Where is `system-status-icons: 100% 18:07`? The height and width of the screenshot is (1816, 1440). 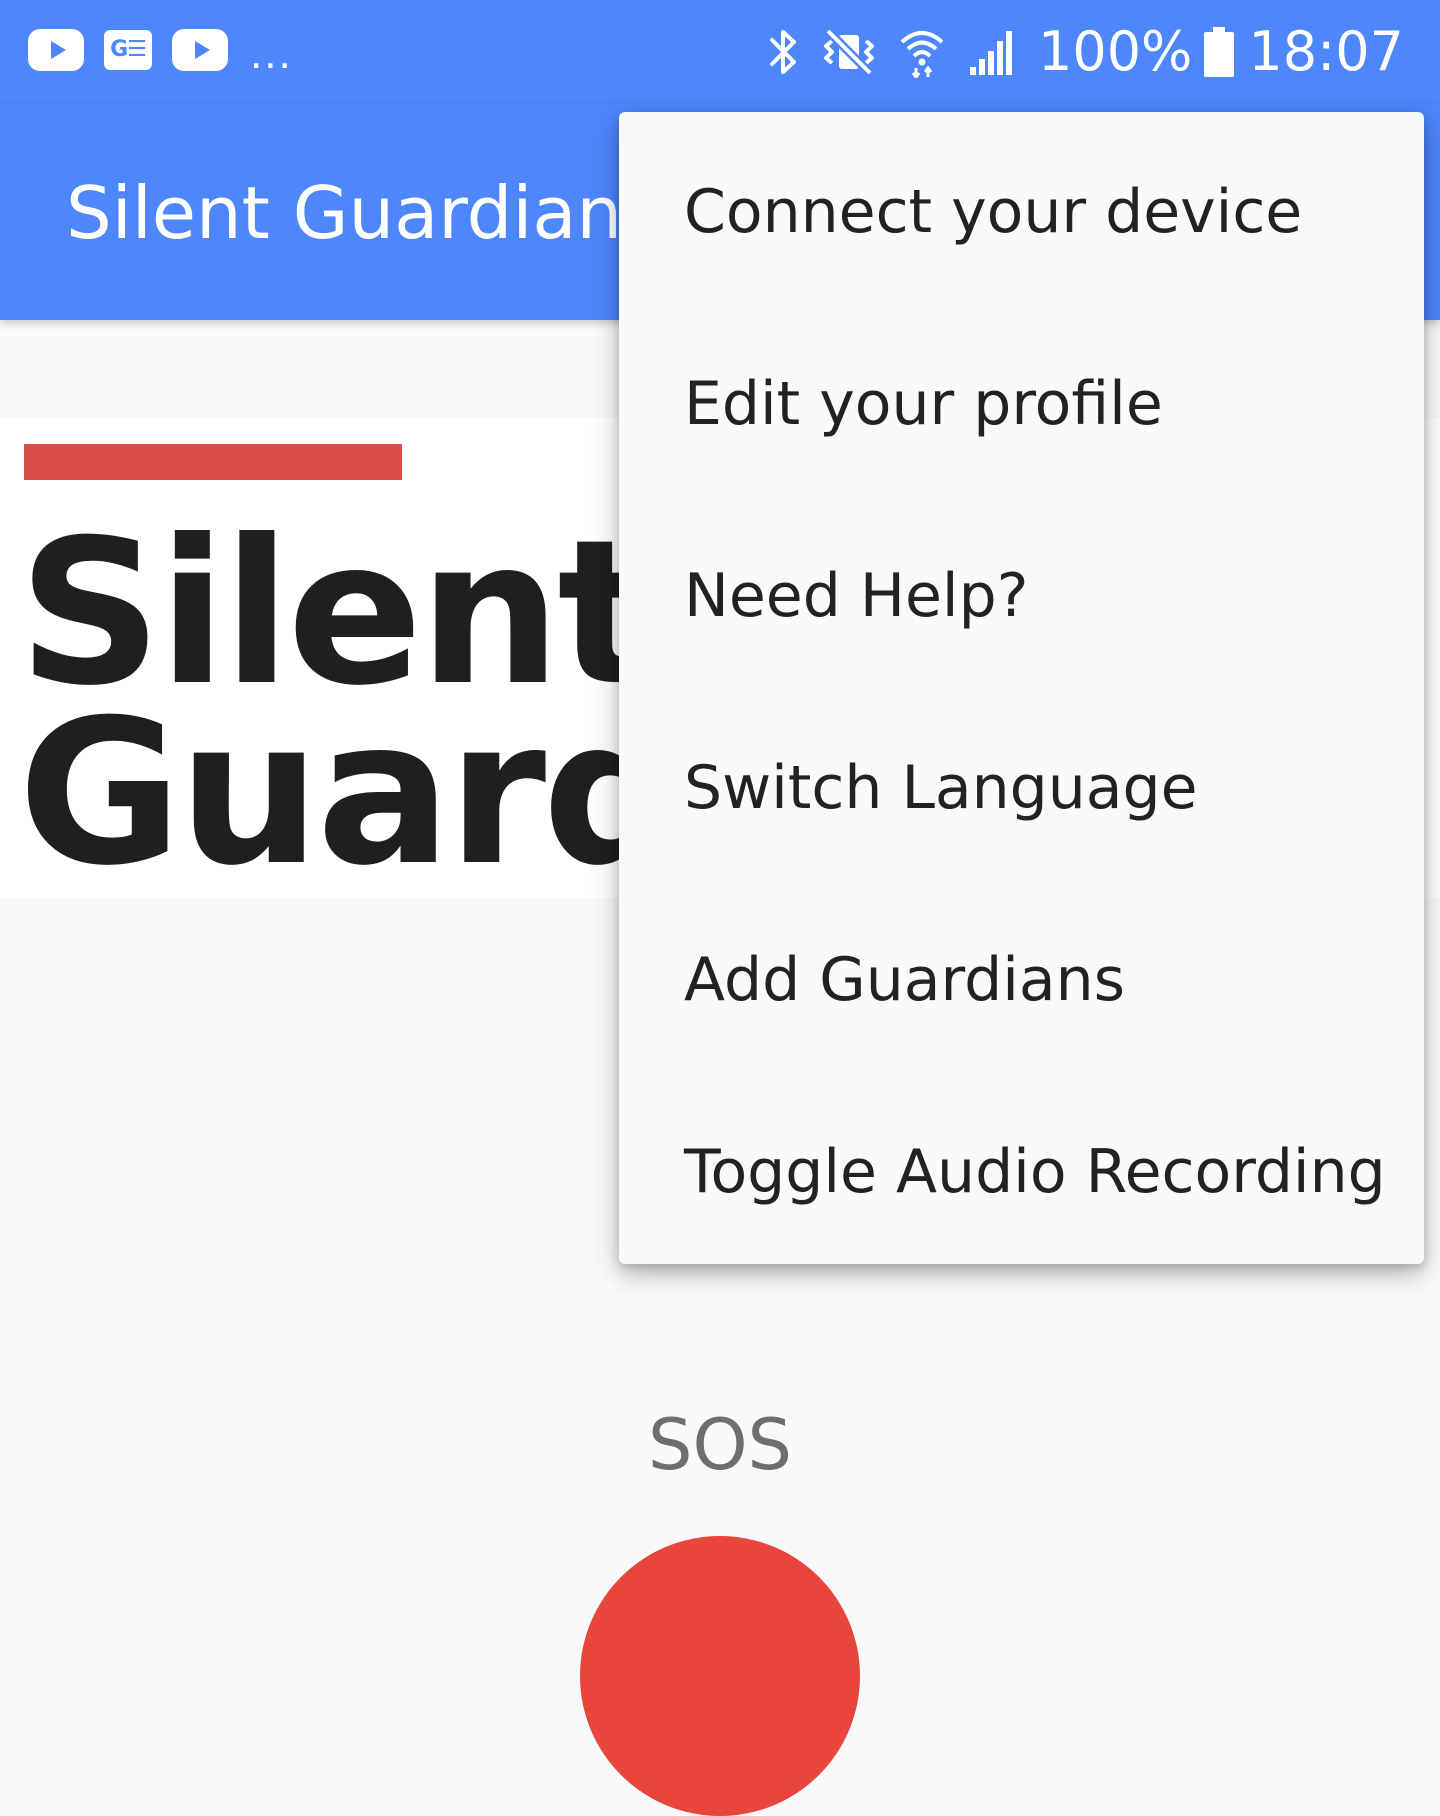
system-status-icons: 100% 18:07 is located at coordinates (1085, 52).